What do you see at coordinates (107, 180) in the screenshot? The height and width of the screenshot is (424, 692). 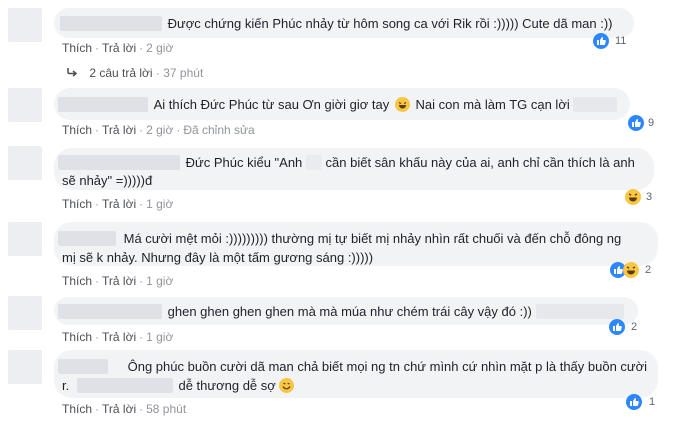 I see `comment-text-3: sẽ nhảy" =)))))đ` at bounding box center [107, 180].